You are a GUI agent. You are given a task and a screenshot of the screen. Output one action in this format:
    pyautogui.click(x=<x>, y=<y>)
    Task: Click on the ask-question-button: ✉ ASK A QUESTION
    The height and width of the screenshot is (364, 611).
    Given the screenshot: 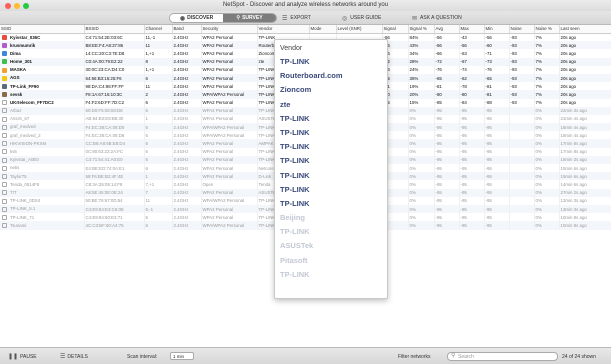 What is the action you would take?
    pyautogui.click(x=437, y=18)
    